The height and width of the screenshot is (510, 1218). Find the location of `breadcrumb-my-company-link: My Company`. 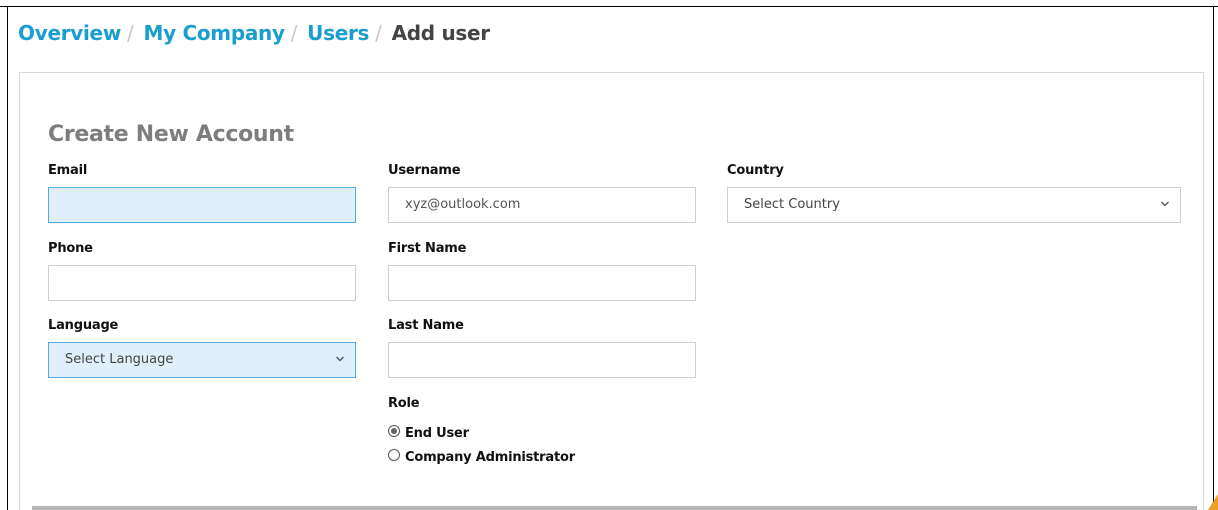

breadcrumb-my-company-link: My Company is located at coordinates (214, 33).